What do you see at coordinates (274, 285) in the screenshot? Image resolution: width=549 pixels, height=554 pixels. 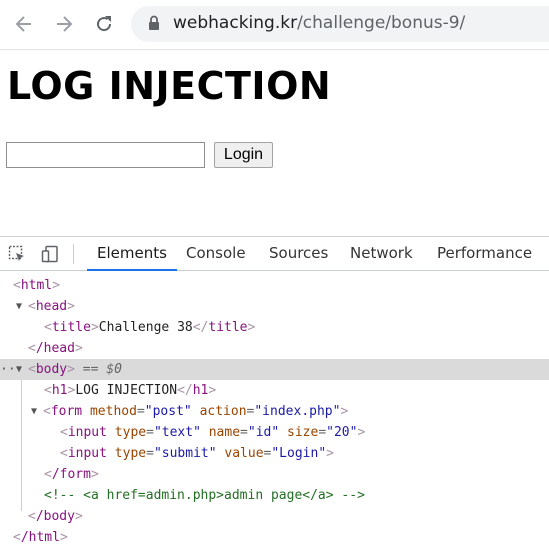 I see `dom-node-html: <html>` at bounding box center [274, 285].